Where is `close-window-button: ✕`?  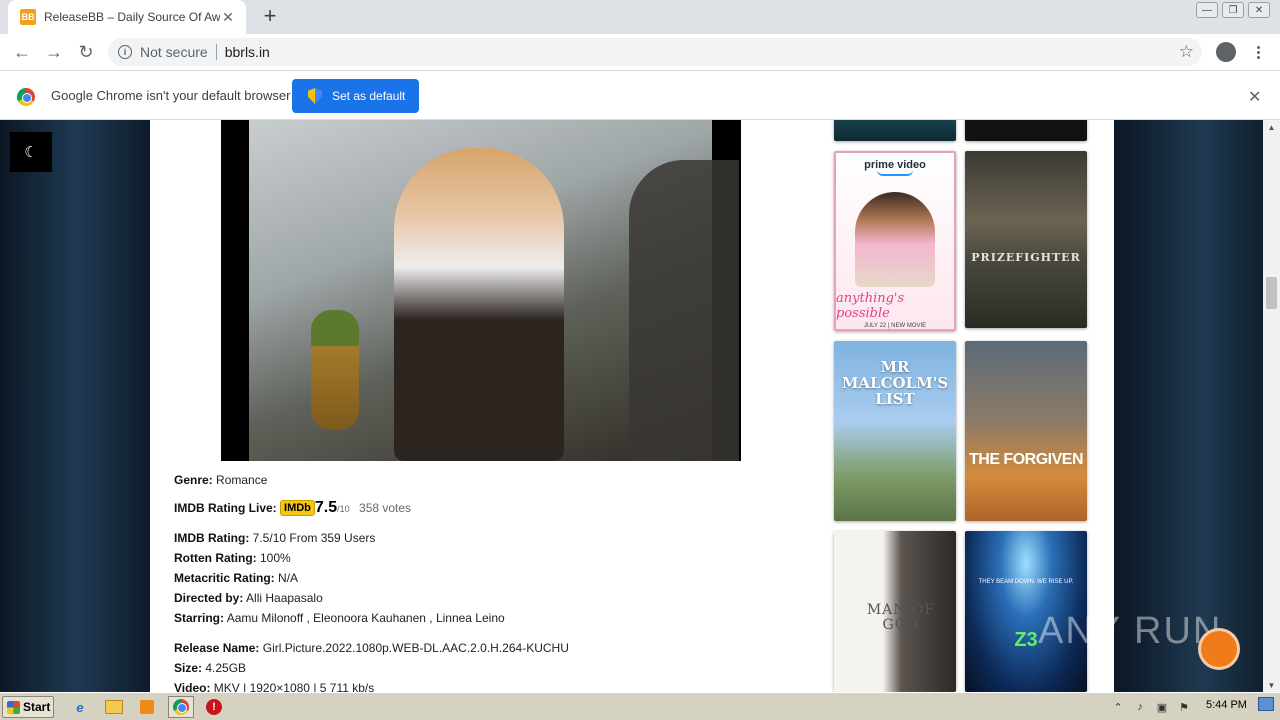
close-window-button: ✕ is located at coordinates (1259, 10).